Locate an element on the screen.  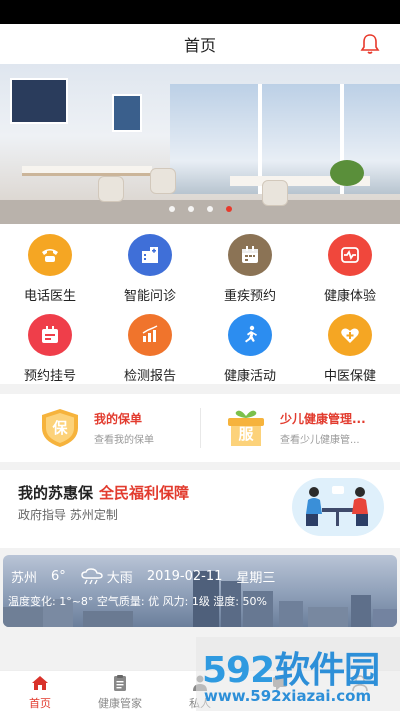
carousel-dot-active is located at coordinates (228, 209).